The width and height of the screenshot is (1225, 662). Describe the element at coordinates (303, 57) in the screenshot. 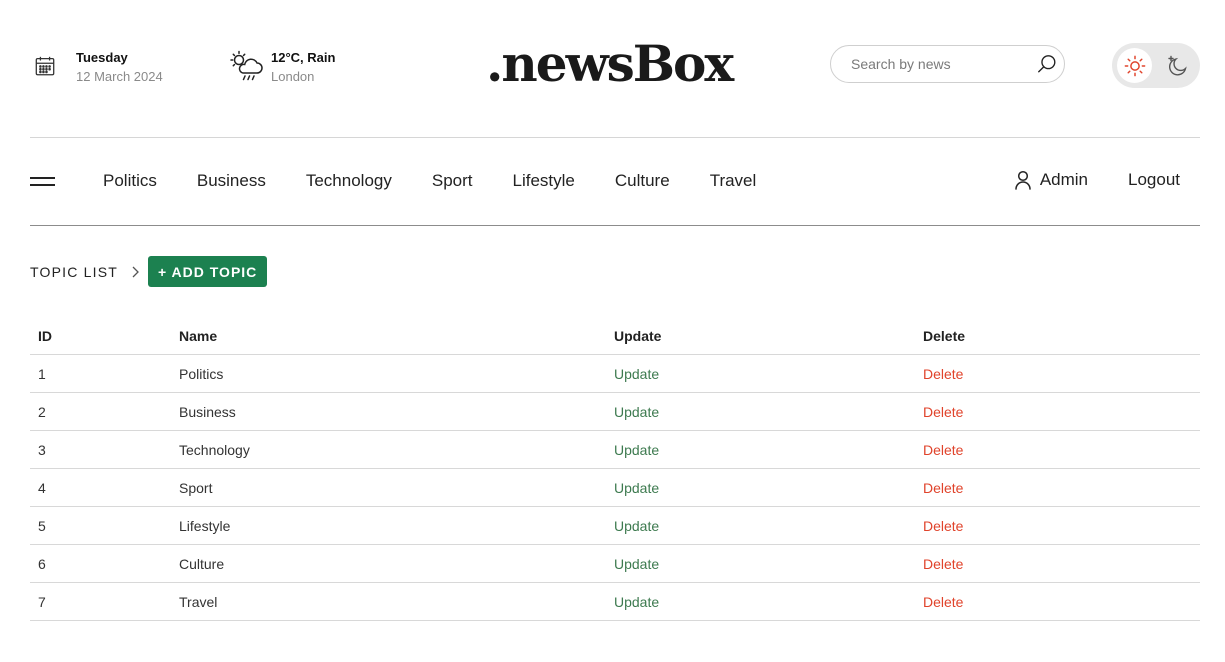

I see `weather-condition: 12°C, Rain` at that location.